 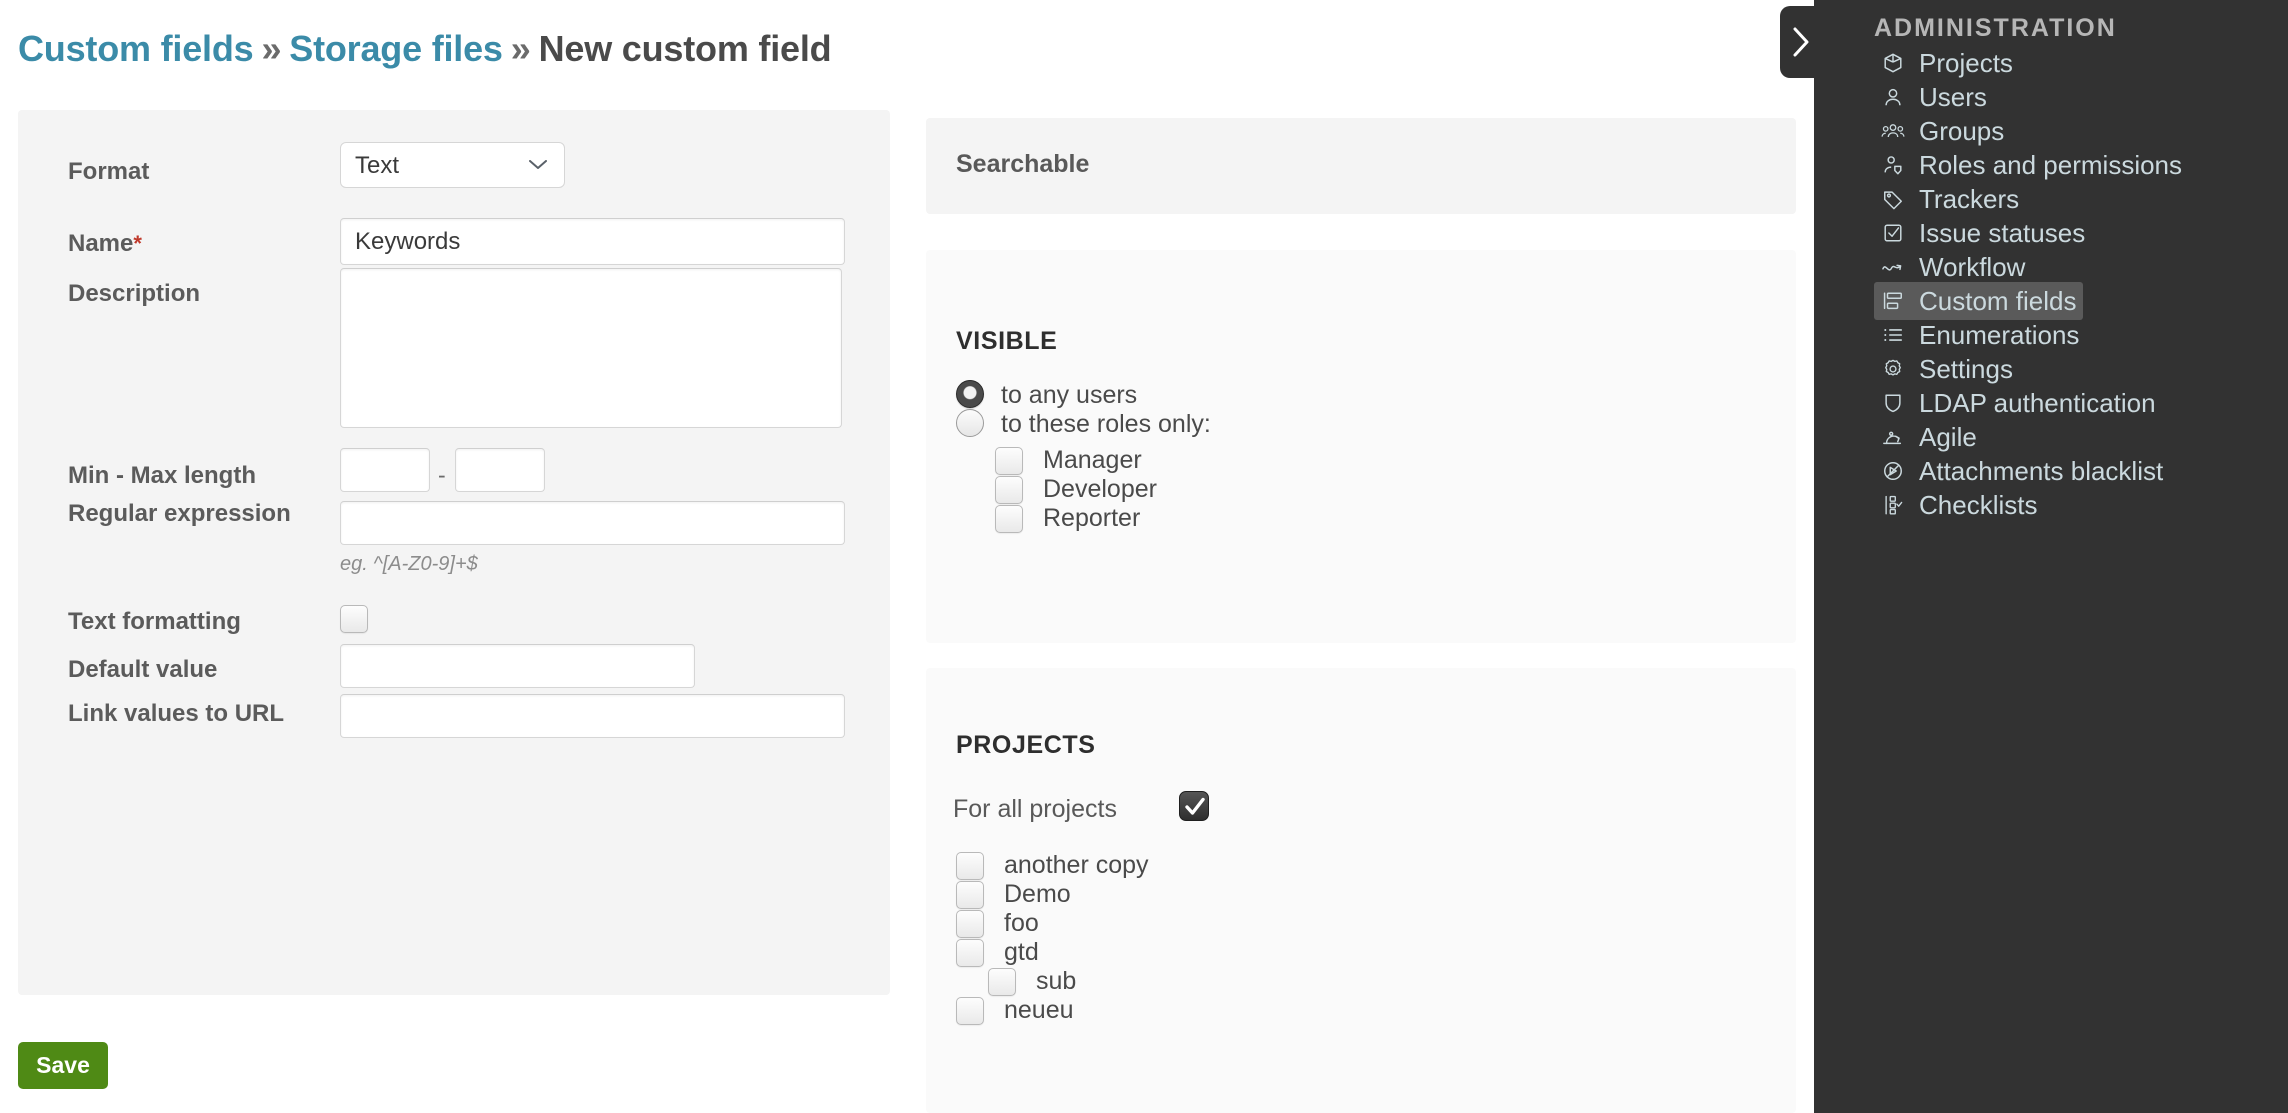 I want to click on sidebar-item-label: Custom fields, so click(x=1998, y=300).